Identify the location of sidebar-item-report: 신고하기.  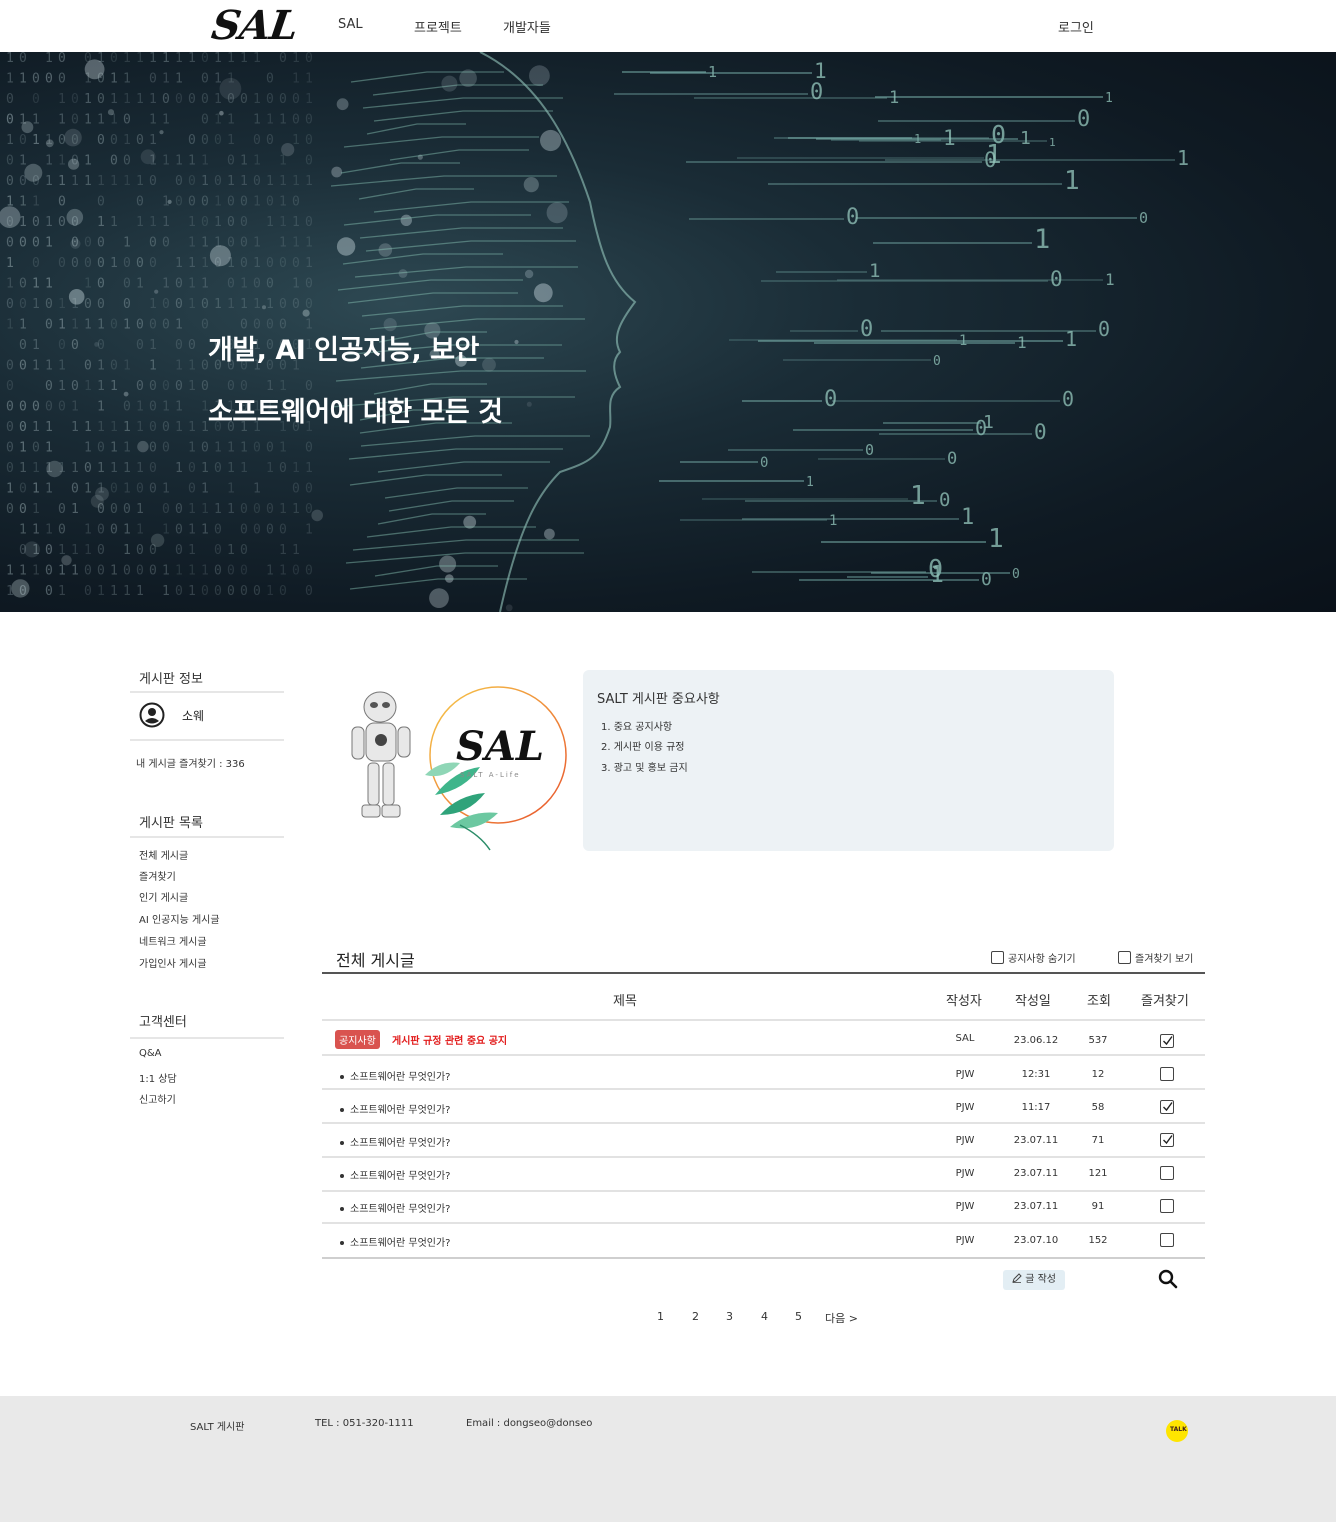
(157, 1098).